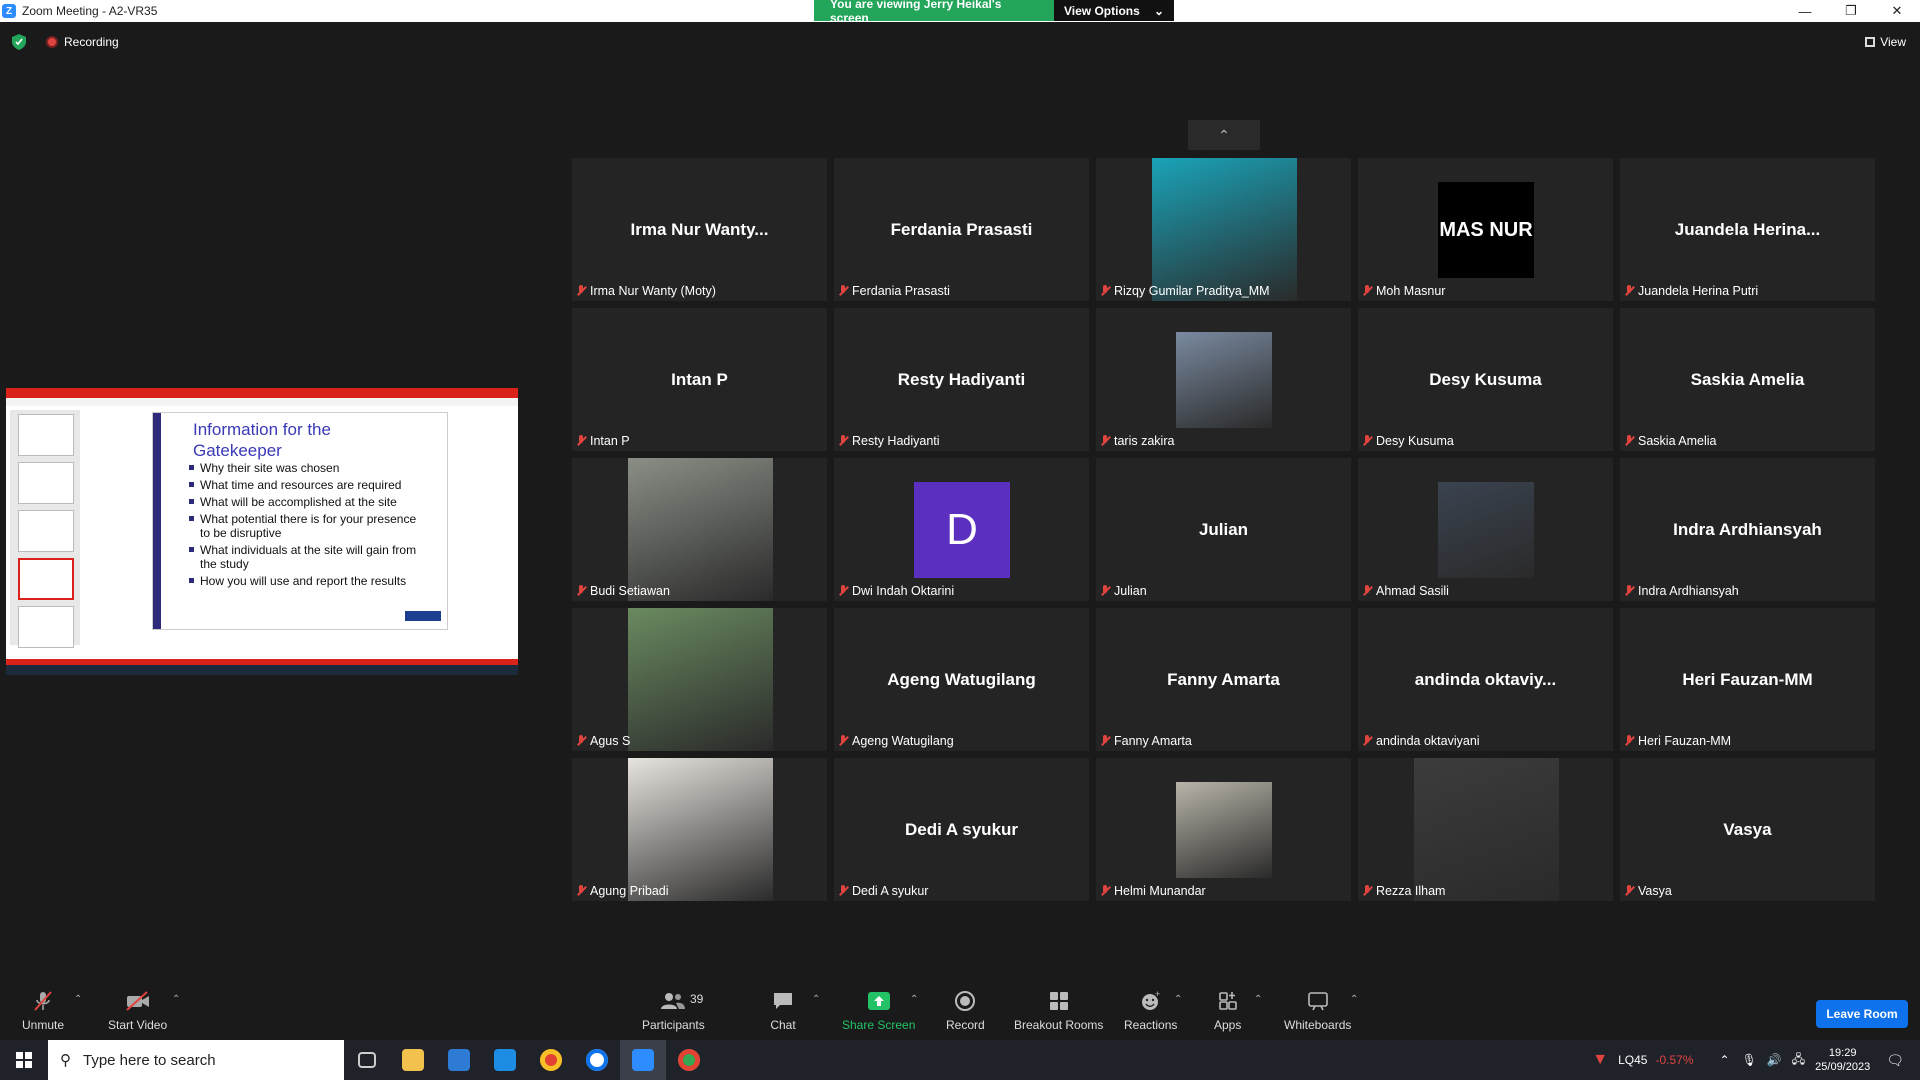 Image resolution: width=1920 pixels, height=1080 pixels. I want to click on view-options-label: View Options, so click(1102, 10).